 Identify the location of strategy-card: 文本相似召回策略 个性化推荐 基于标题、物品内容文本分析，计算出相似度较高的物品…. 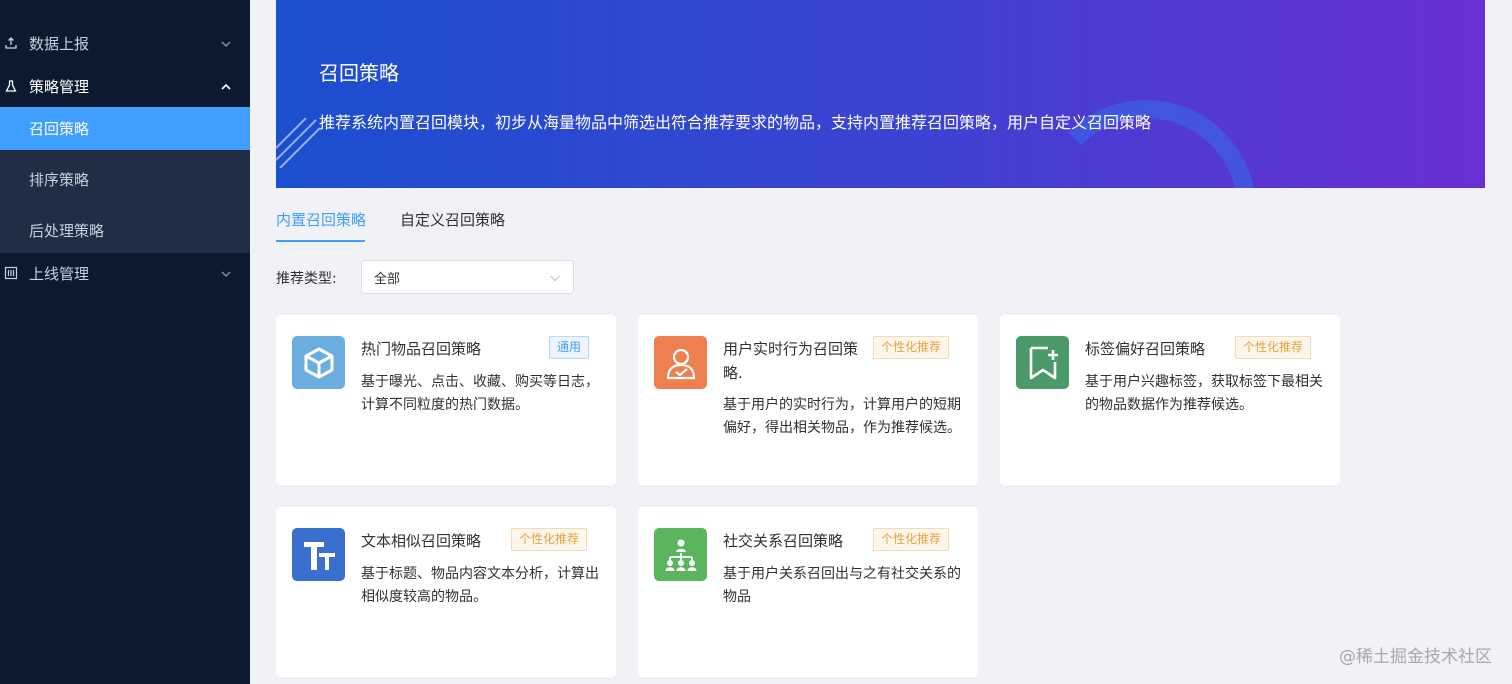
(446, 592).